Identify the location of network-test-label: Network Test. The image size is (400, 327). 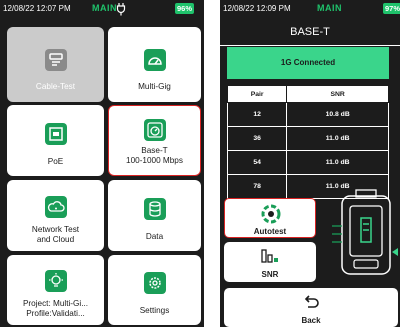
(55, 229).